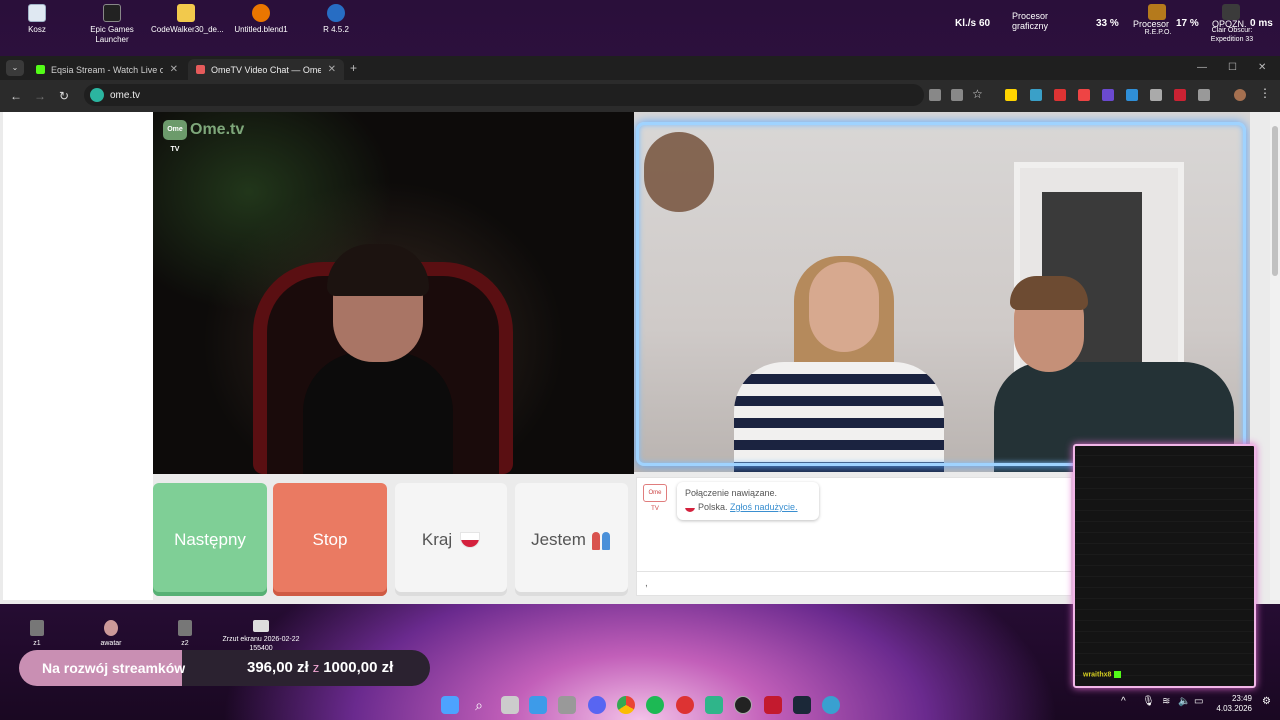  Describe the element at coordinates (112, 34) in the screenshot. I see `desktop-icon-label: Epic Games Launcher` at that location.